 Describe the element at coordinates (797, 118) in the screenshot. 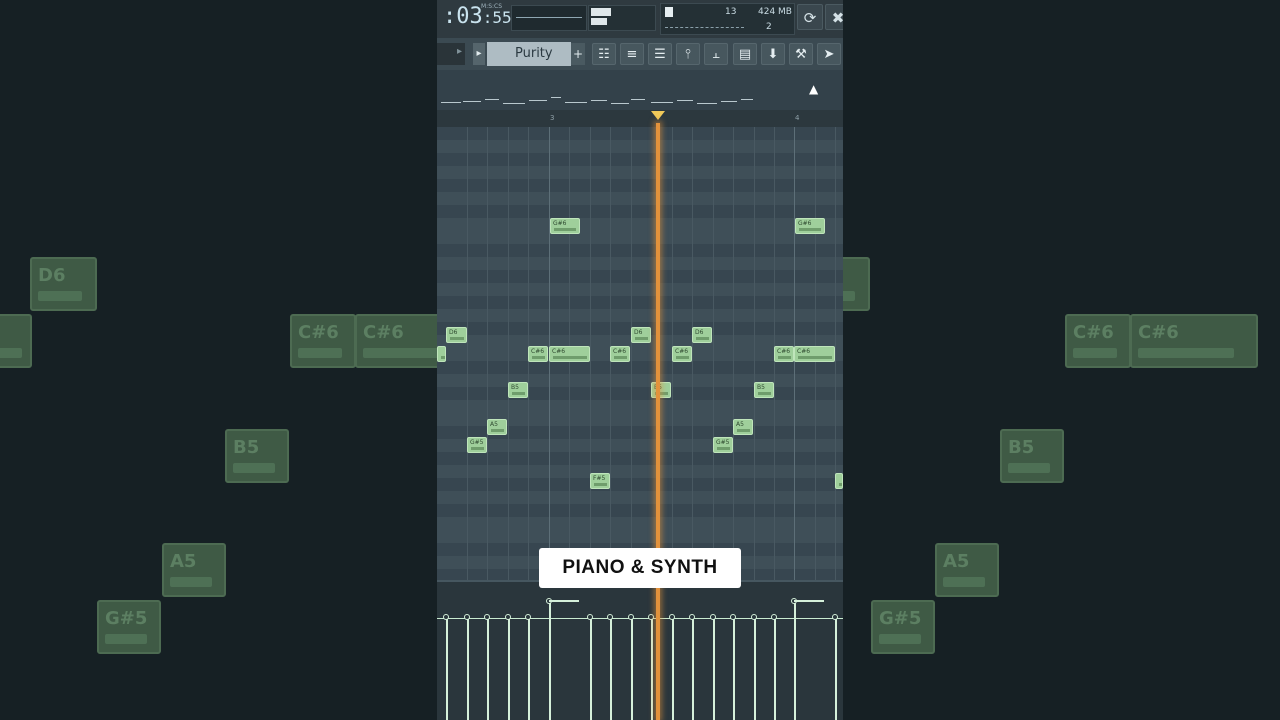

I see `bar-number: 4` at that location.